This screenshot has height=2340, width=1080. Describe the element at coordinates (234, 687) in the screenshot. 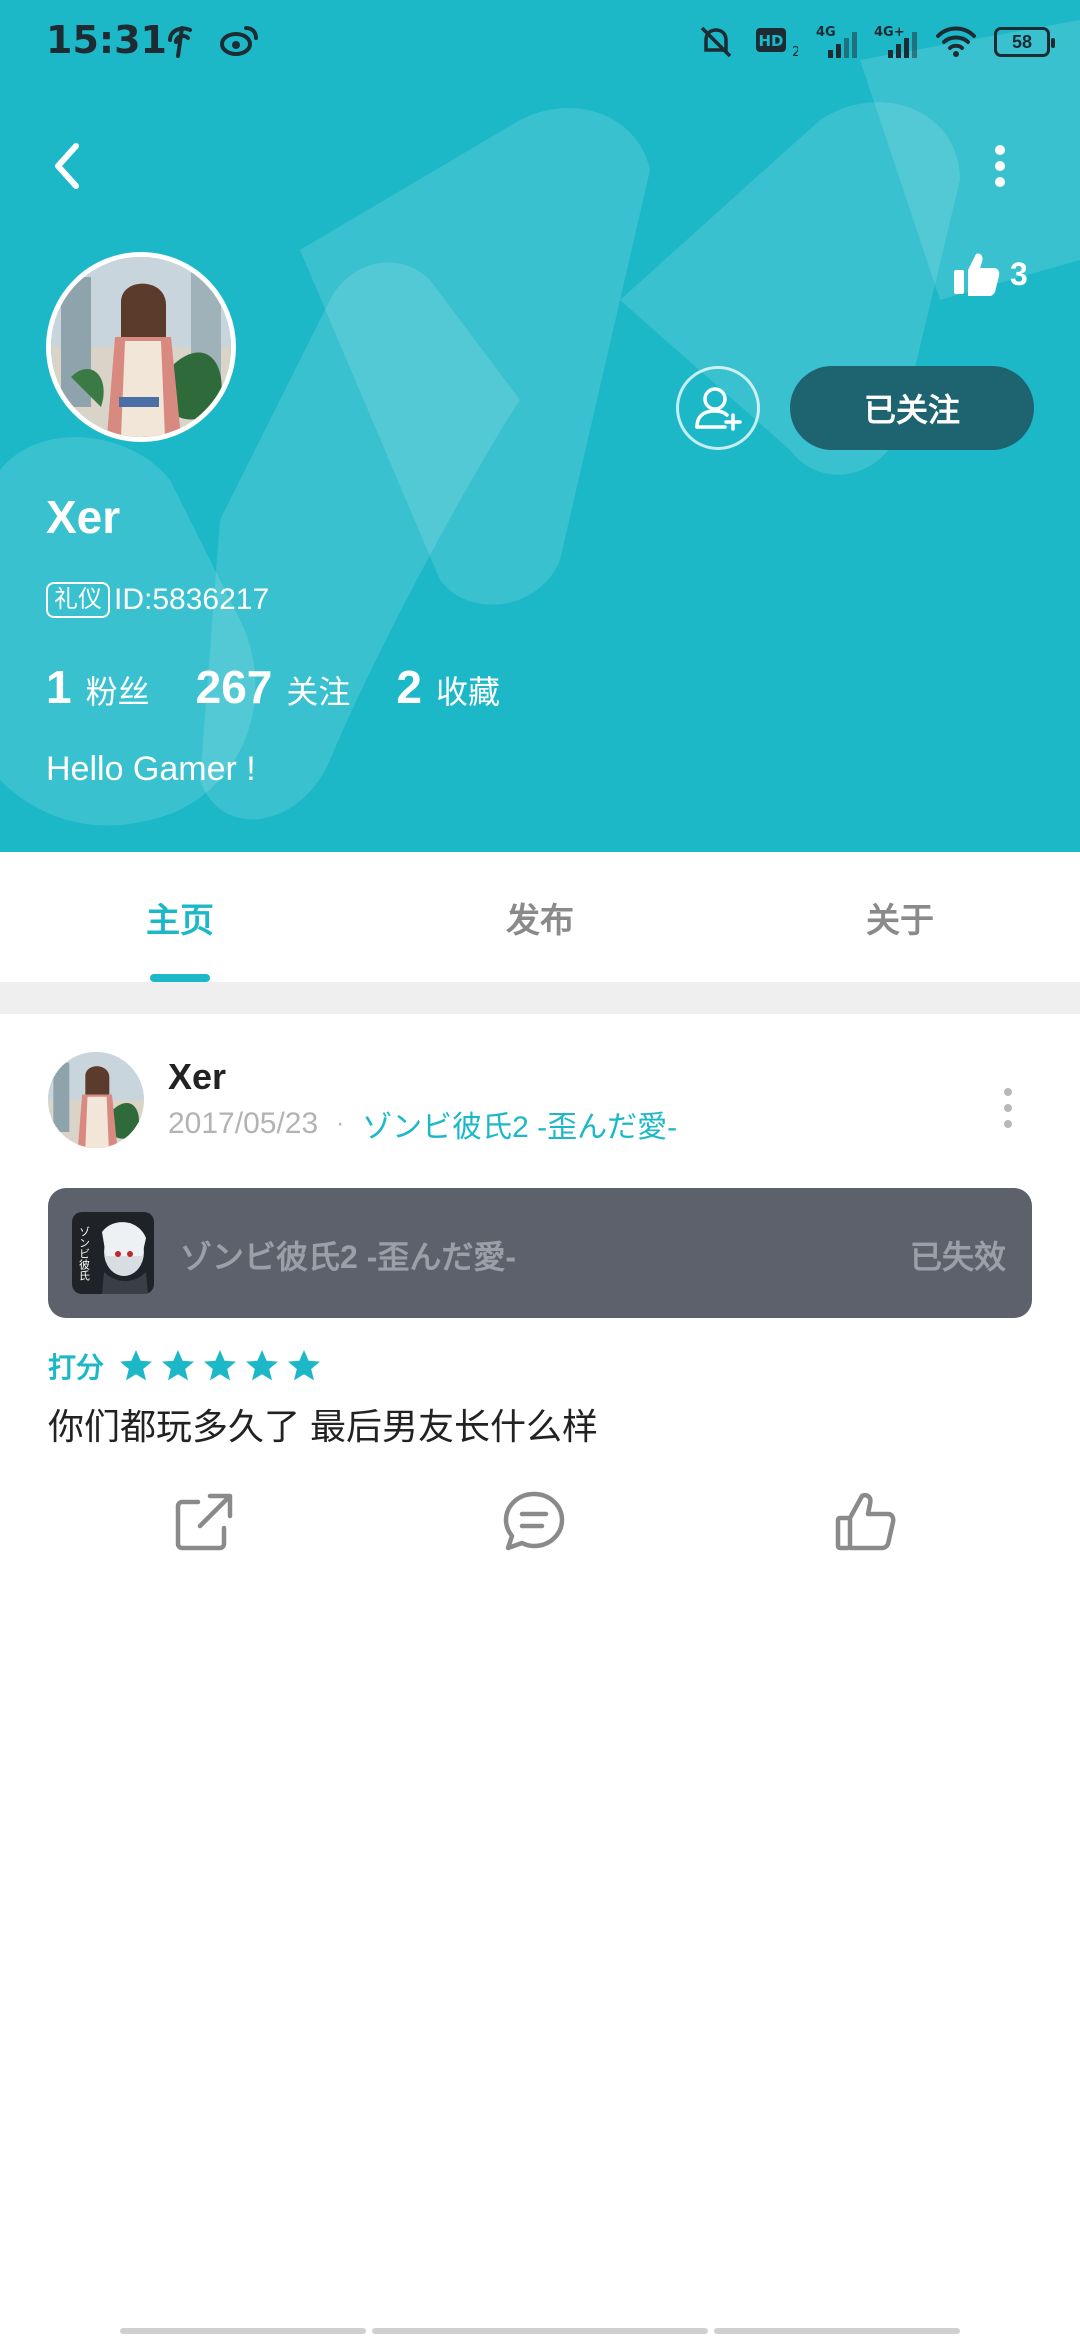

I see `stat-number: 267` at that location.